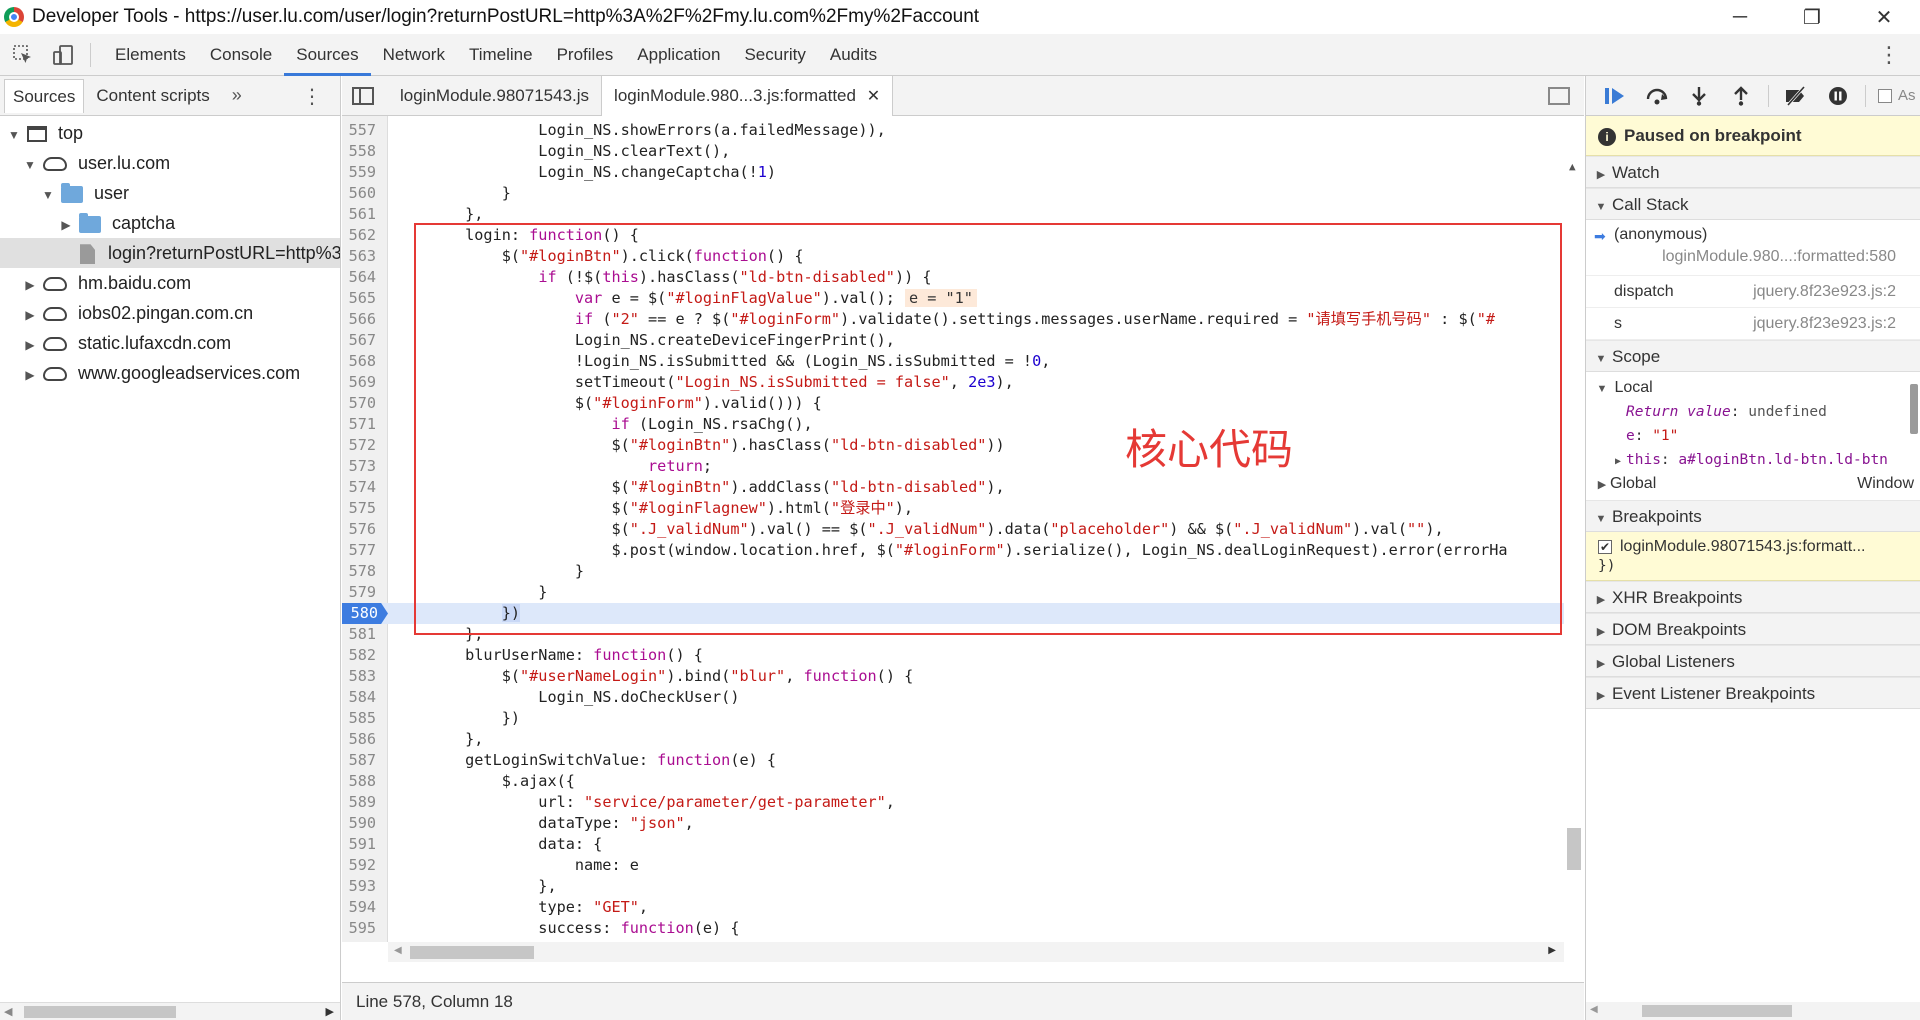 The height and width of the screenshot is (1020, 1920). I want to click on scope-return-value: Return value: undefined, so click(1726, 412).